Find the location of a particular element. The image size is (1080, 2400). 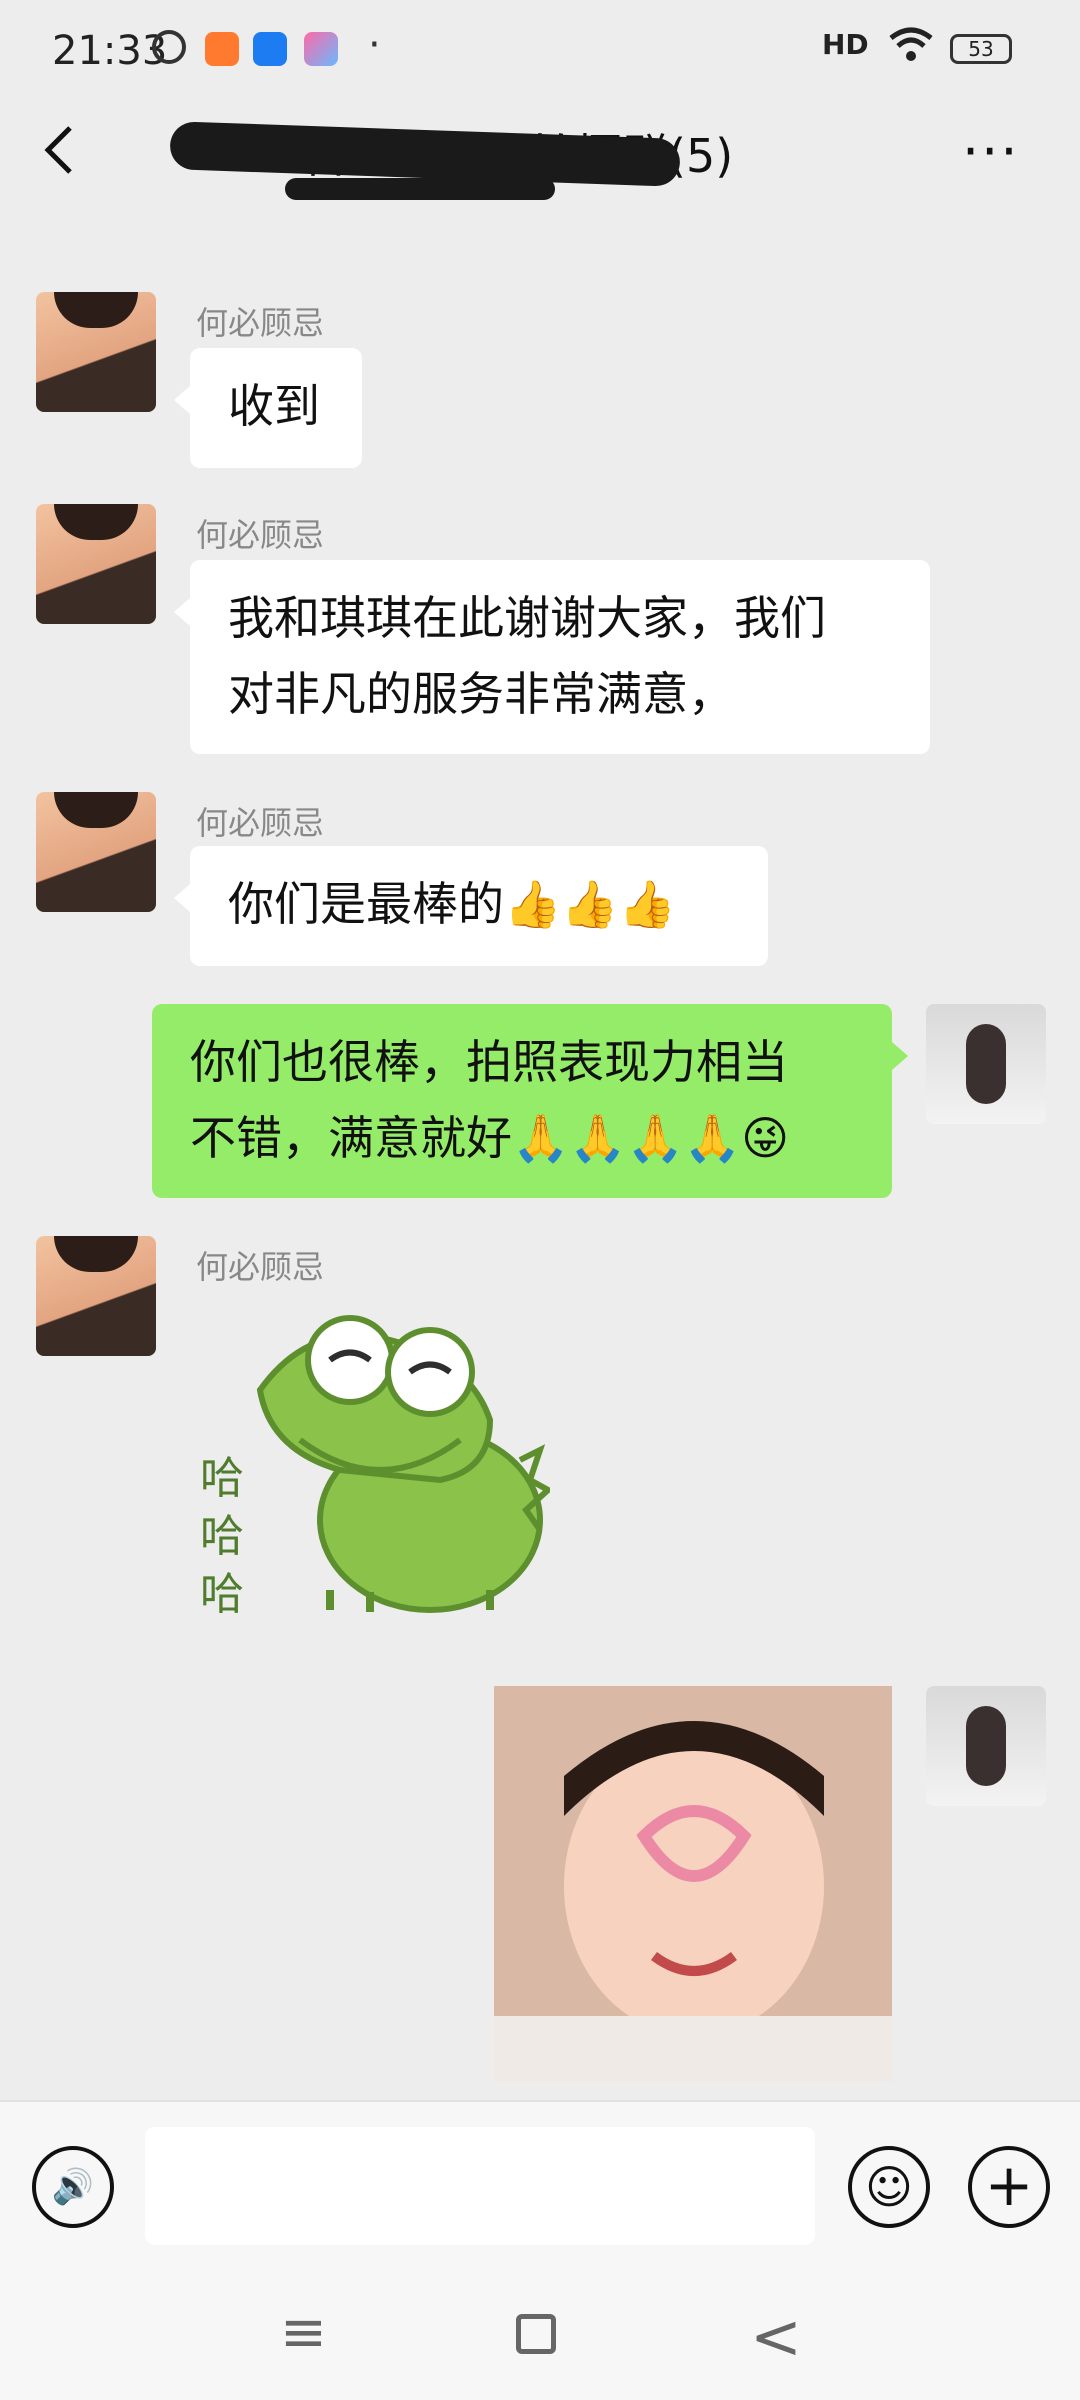

status-bar: 21:33 · HD 53 is located at coordinates (540, 50).